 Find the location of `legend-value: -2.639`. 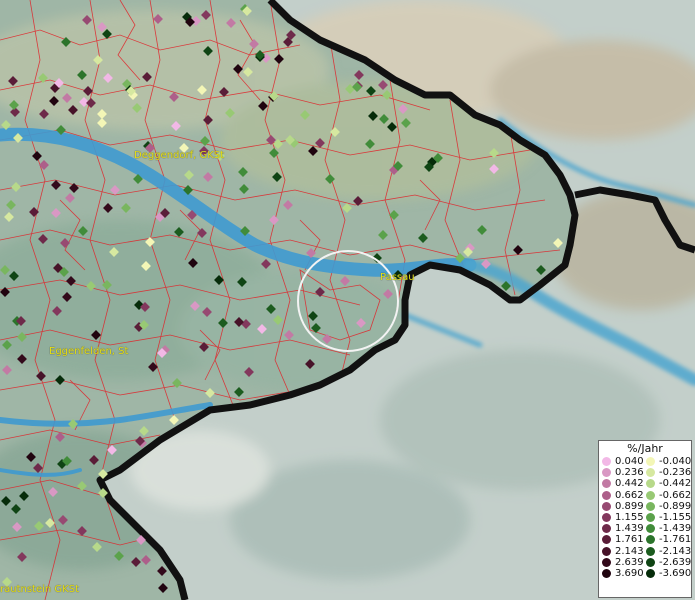

legend-value: -2.639 is located at coordinates (675, 562).